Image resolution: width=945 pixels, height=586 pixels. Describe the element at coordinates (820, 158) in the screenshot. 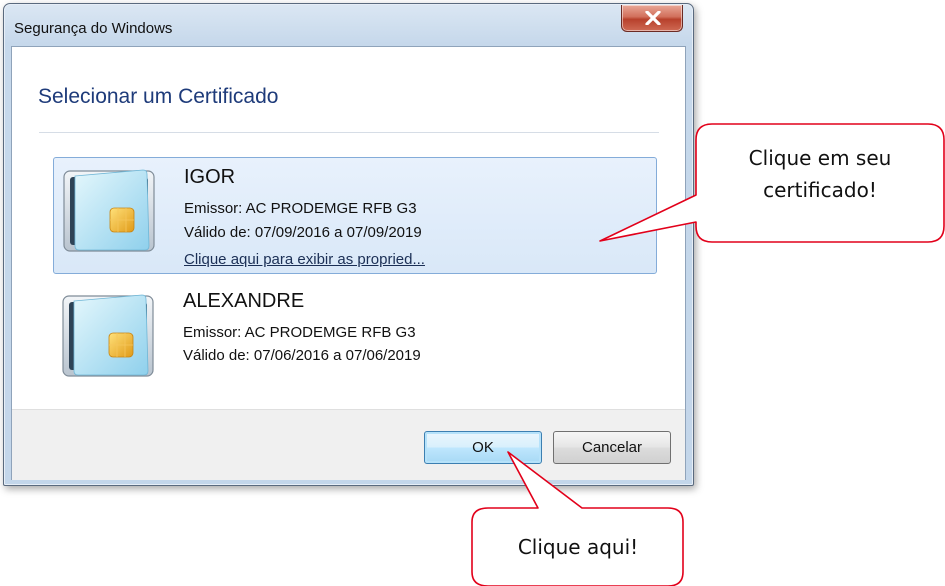

I see `certificate-callout-line1: Clique em seu` at that location.